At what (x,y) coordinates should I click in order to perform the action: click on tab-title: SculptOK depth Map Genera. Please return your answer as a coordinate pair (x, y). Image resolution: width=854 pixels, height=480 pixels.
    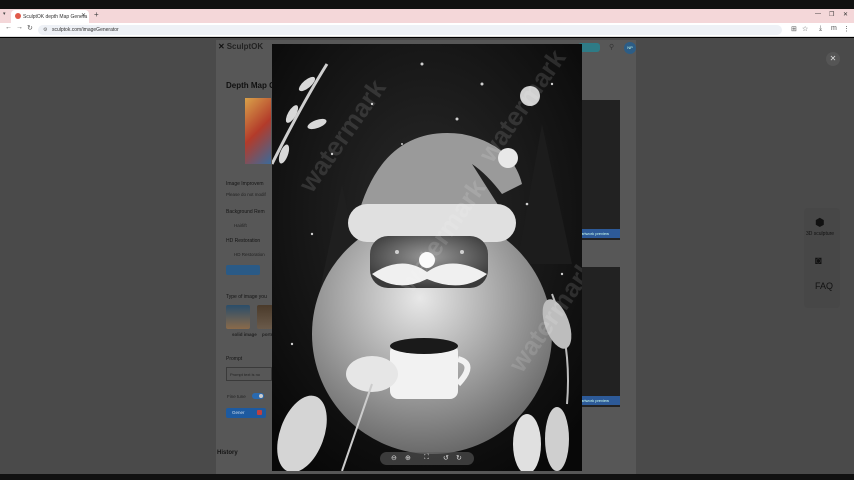
    Looking at the image, I should click on (55, 17).